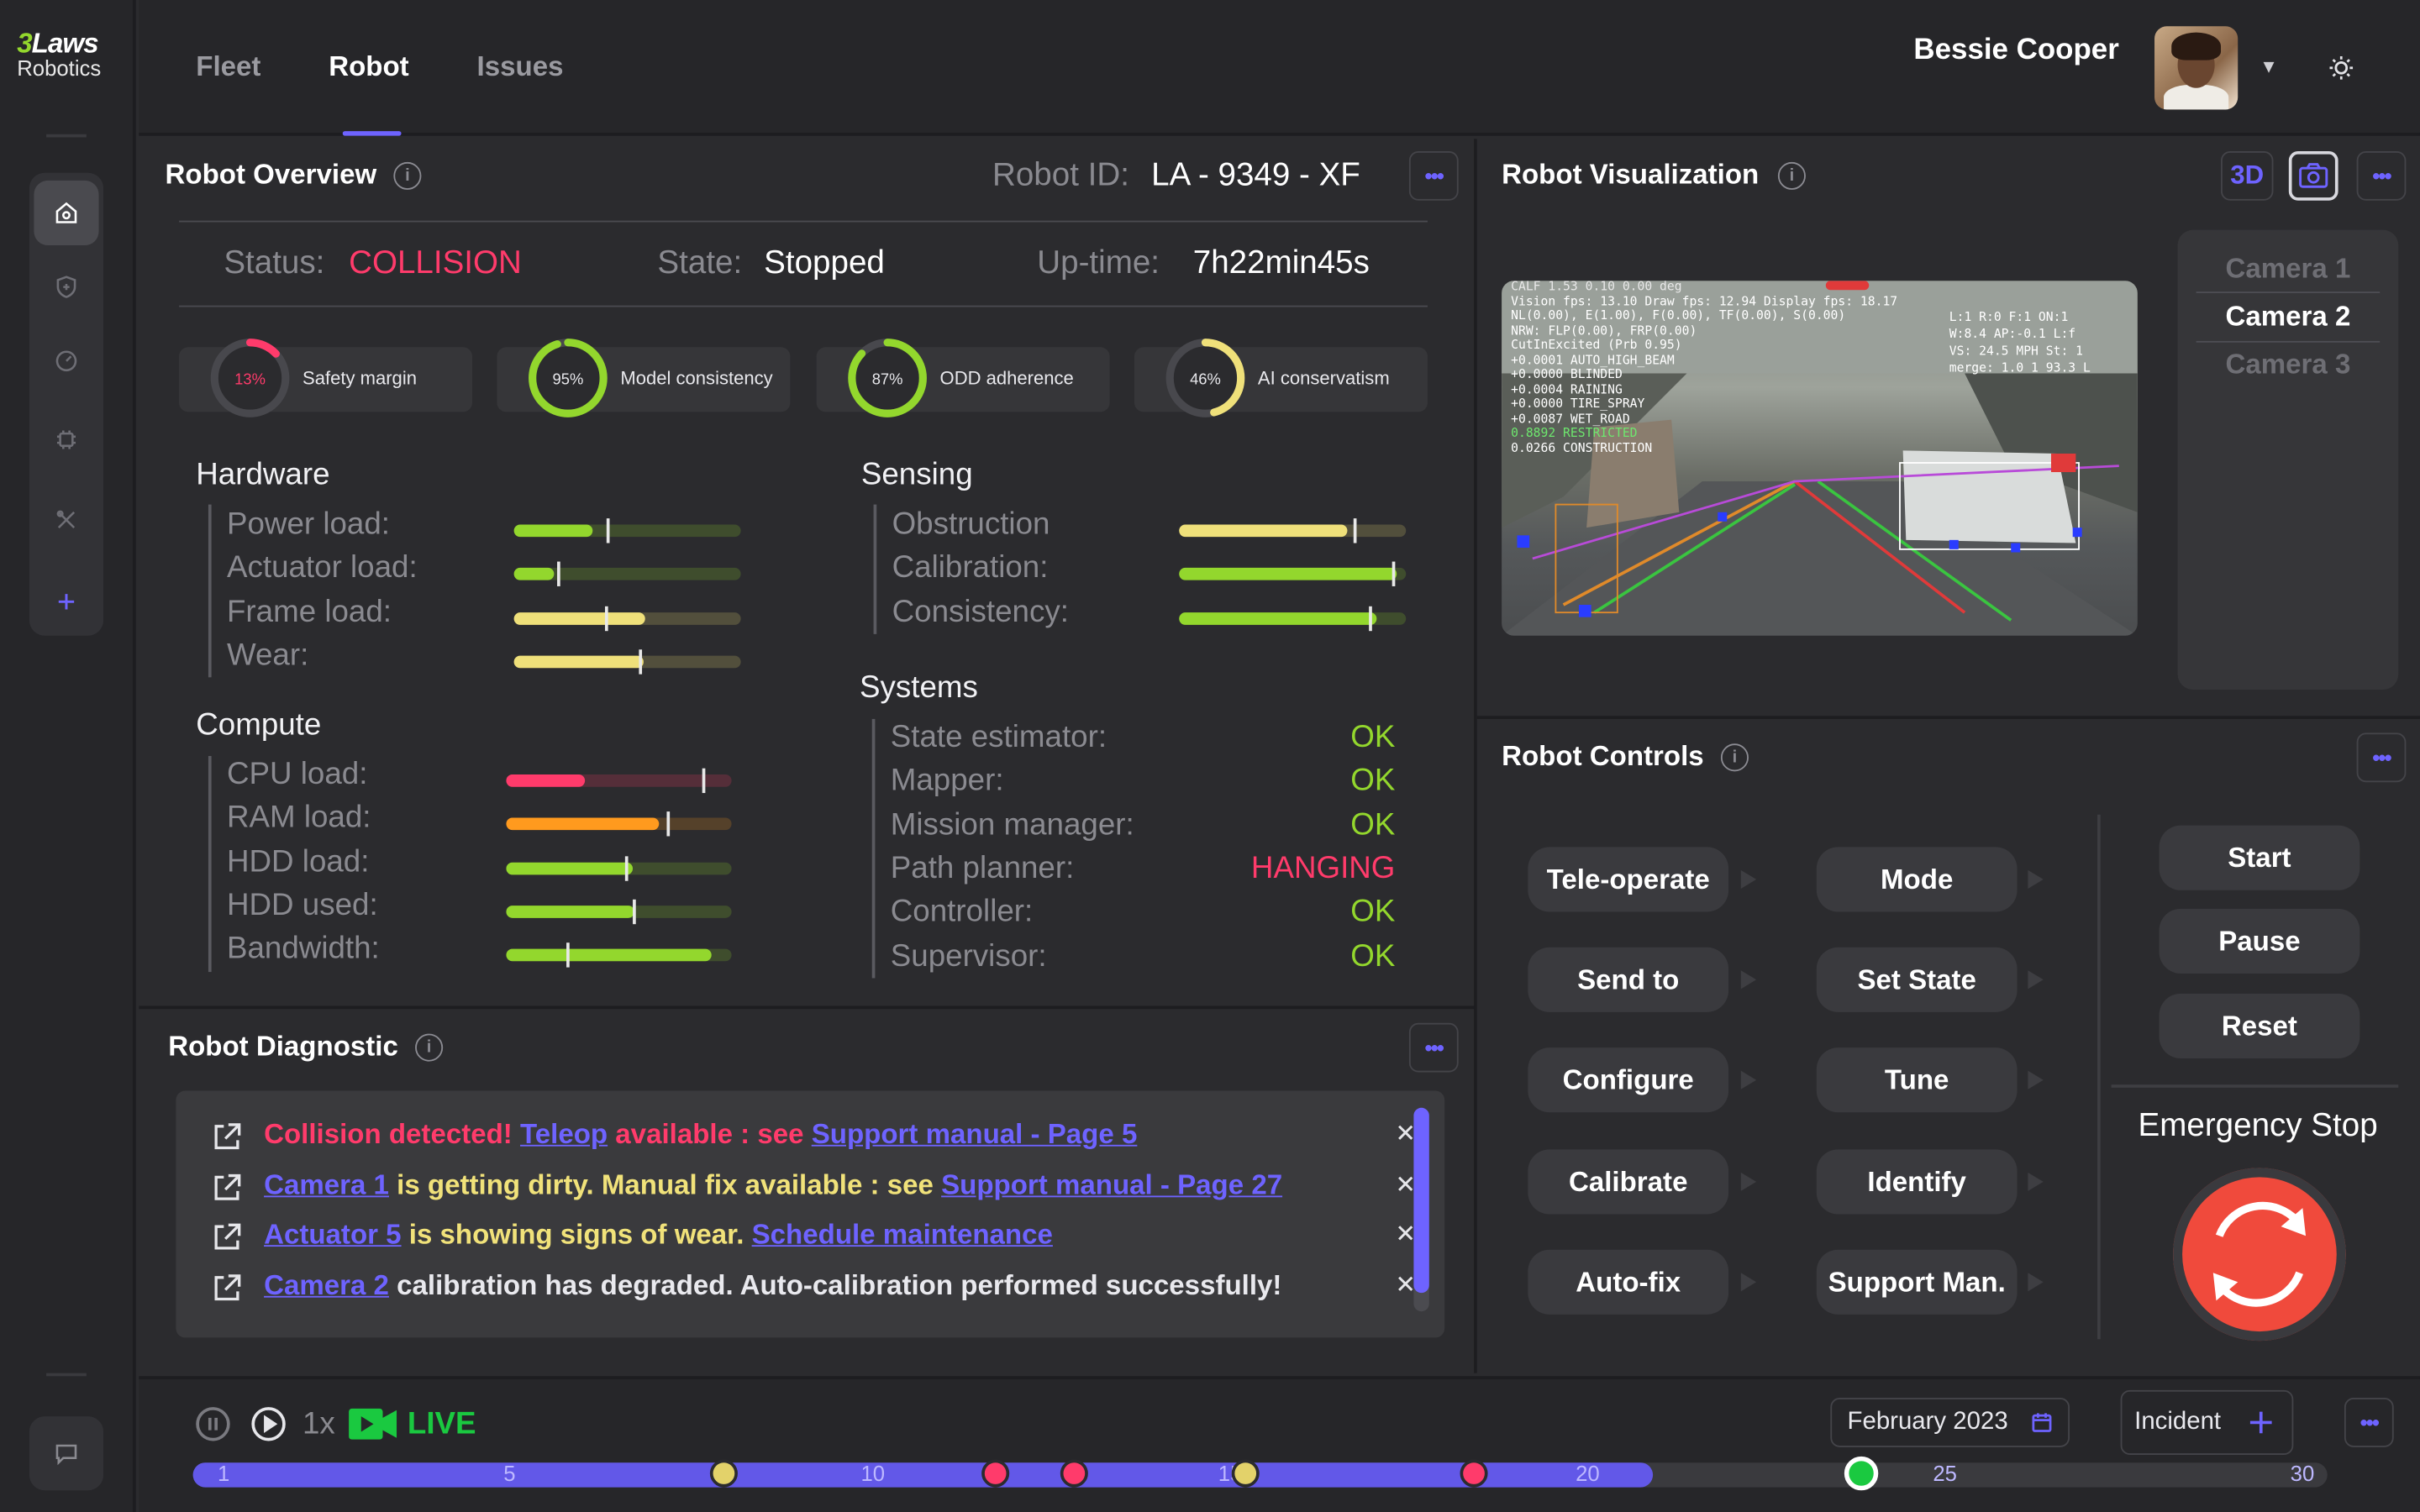 The width and height of the screenshot is (2420, 1512). What do you see at coordinates (2369, 1422) in the screenshot?
I see `timeline-more-button: •••` at bounding box center [2369, 1422].